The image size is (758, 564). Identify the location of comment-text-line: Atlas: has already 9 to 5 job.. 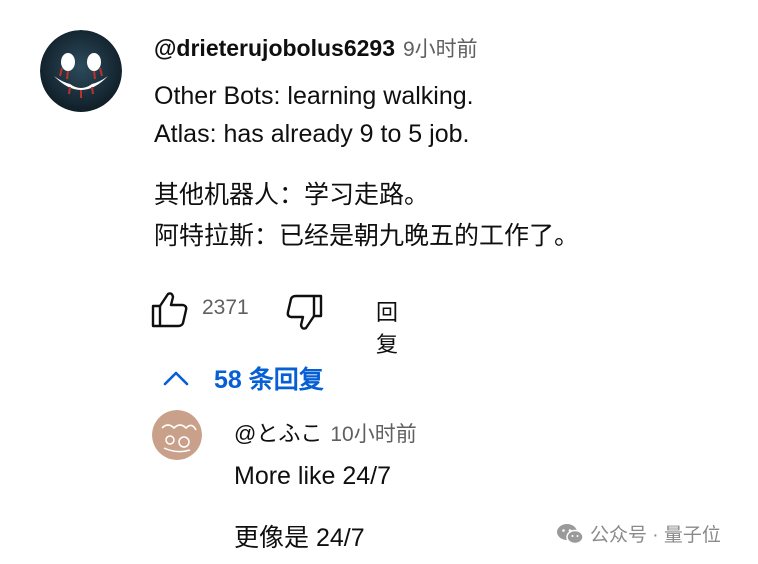
(312, 134).